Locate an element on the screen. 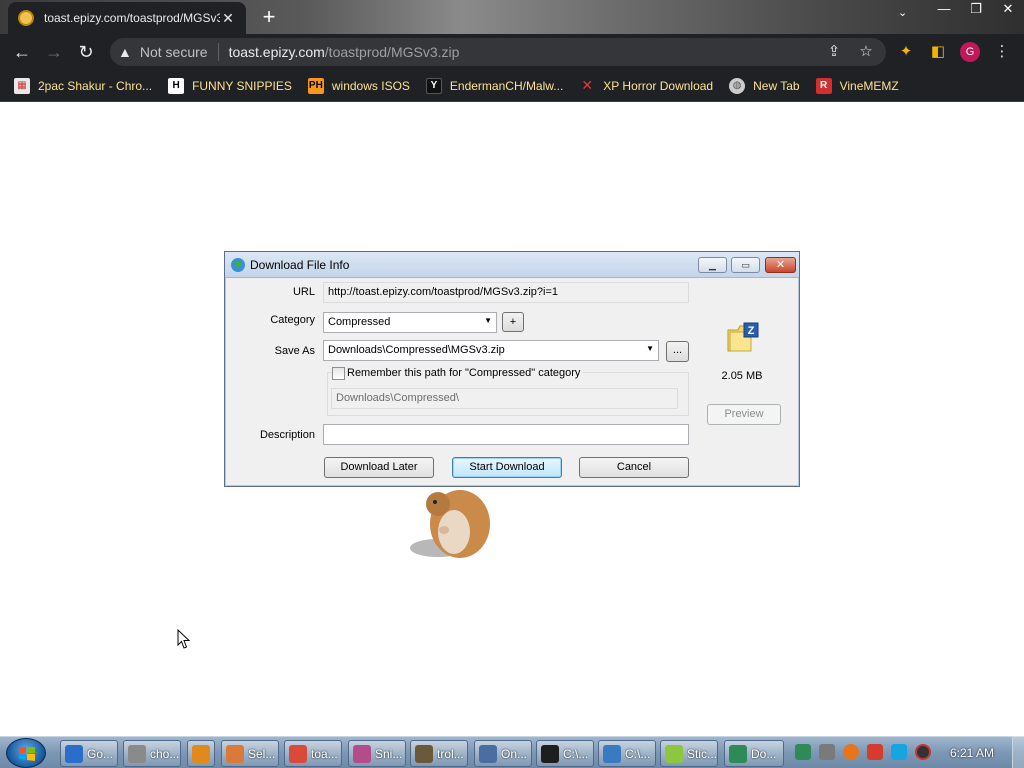 Image resolution: width=1024 pixels, height=768 pixels. bookmark-item: H FUNNY SNIPPIES is located at coordinates (230, 85).